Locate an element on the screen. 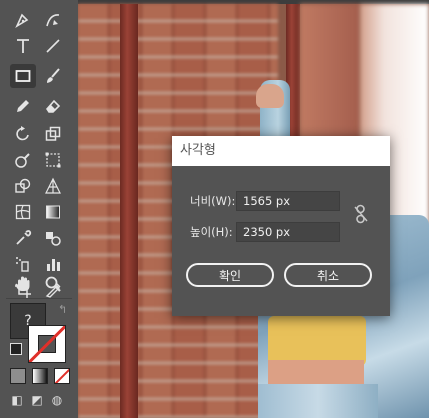 The height and width of the screenshot is (418, 429). type-tool-icon is located at coordinates (23, 46).